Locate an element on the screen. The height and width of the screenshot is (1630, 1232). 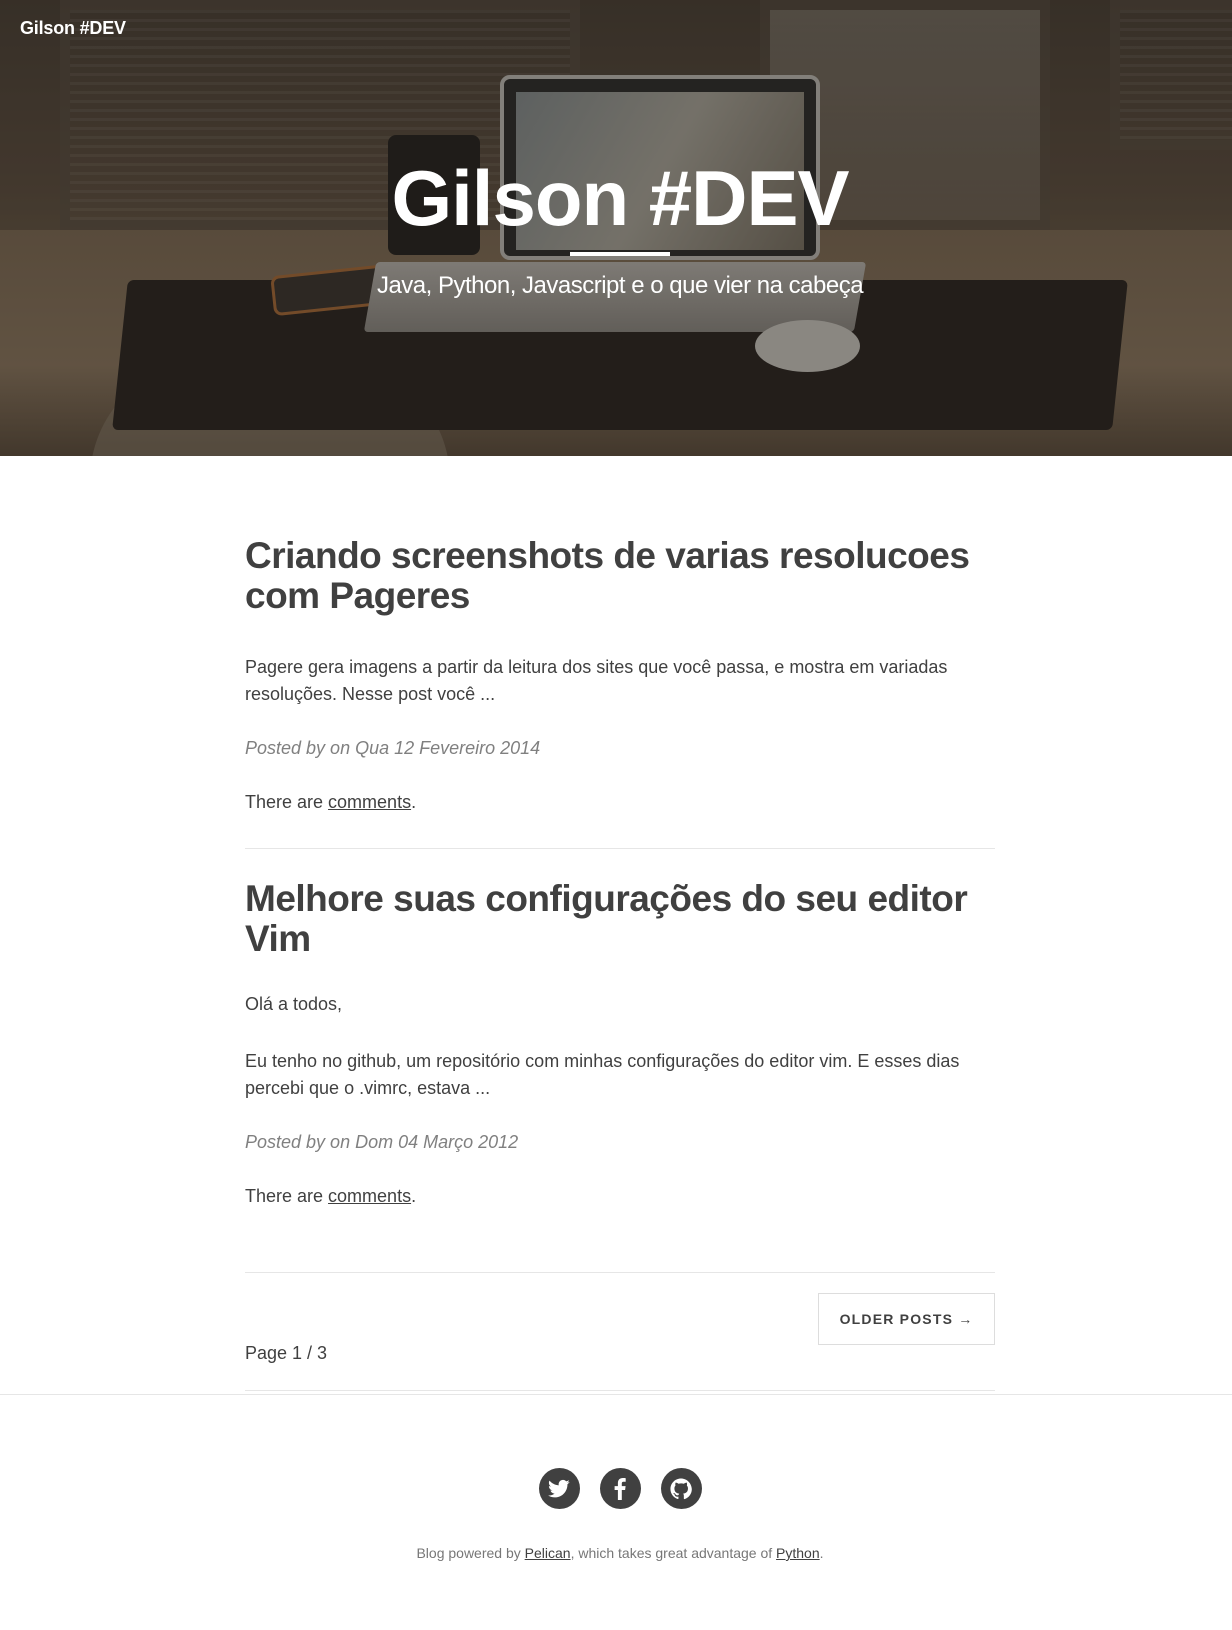
post-meta: Posted by on Qua 12 Fevereiro 2014 is located at coordinates (393, 748).